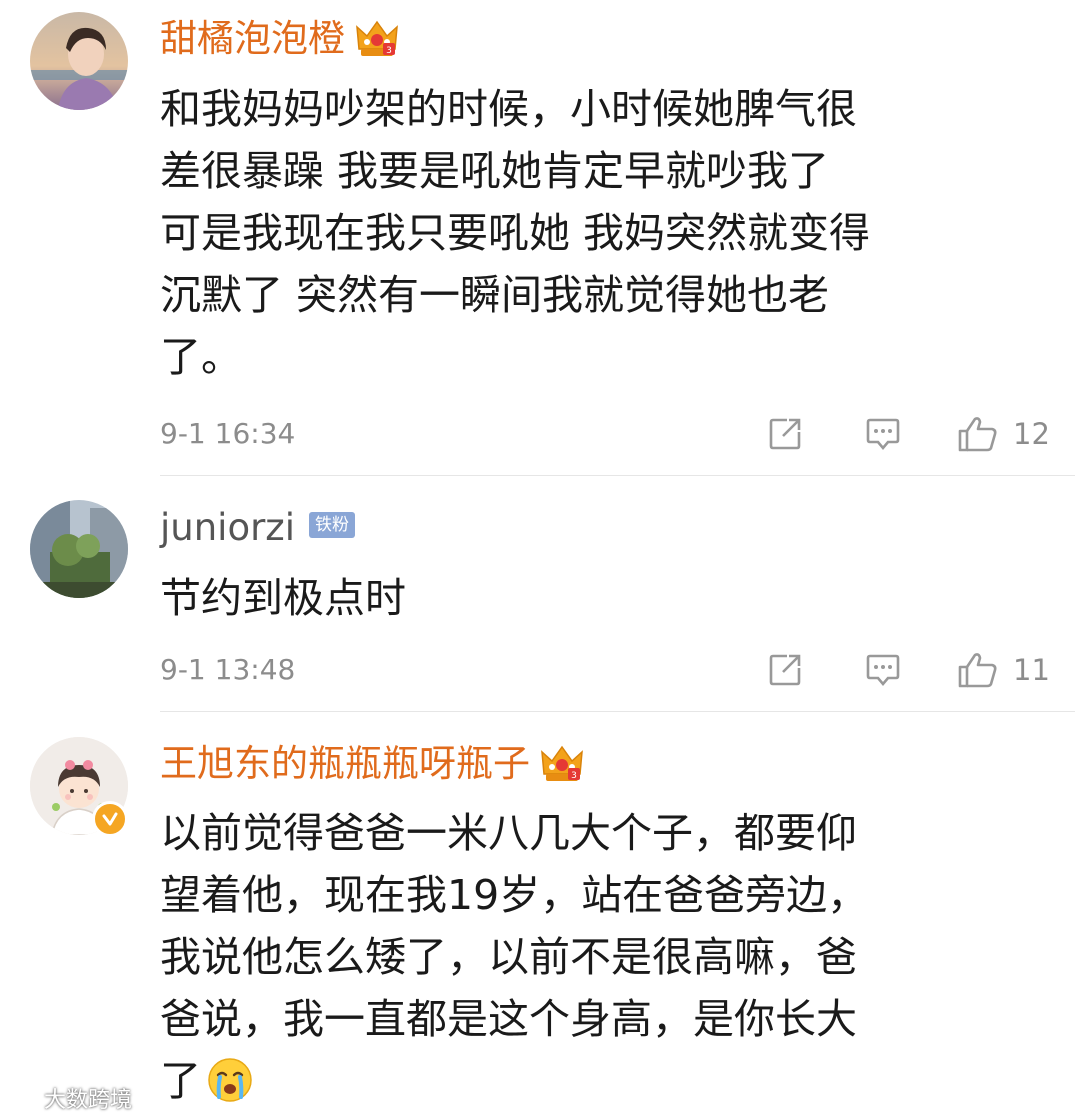 The height and width of the screenshot is (1120, 1075). Describe the element at coordinates (605, 1081) in the screenshot. I see `comment-line-last: 了` at that location.